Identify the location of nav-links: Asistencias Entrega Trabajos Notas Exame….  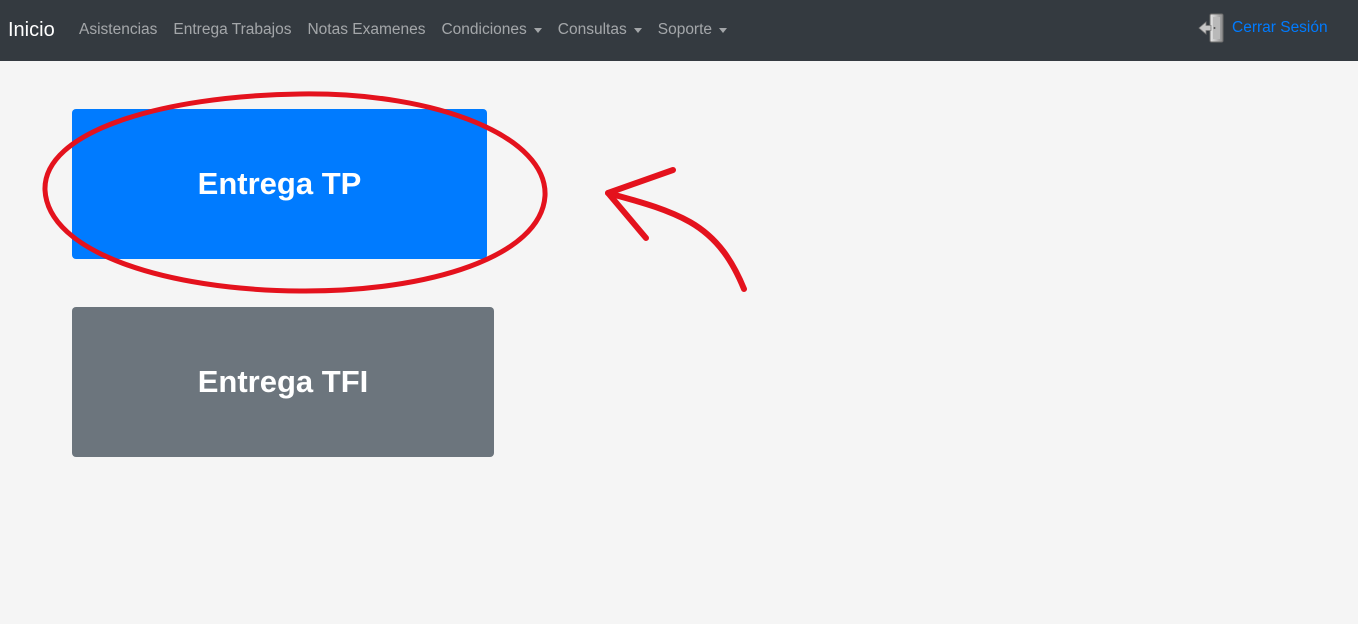
(411, 30).